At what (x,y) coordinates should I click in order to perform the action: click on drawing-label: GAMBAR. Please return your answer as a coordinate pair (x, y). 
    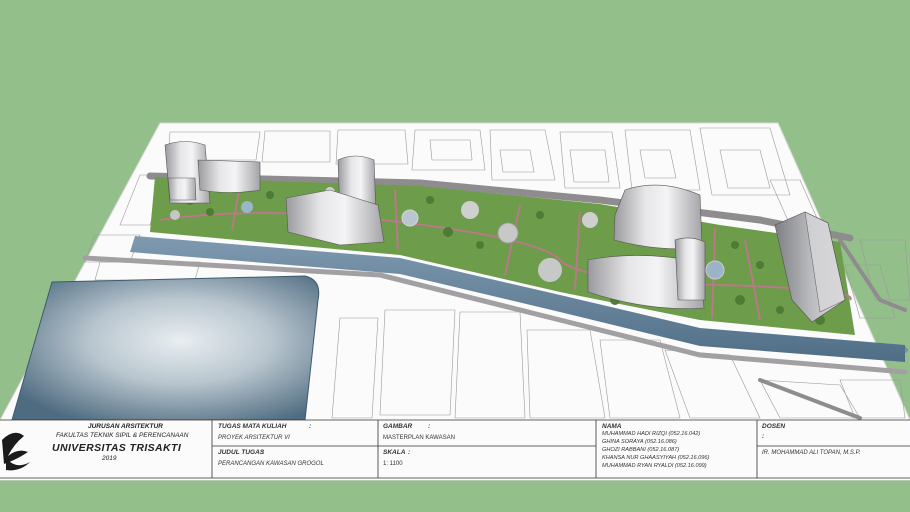
    Looking at the image, I should click on (398, 426).